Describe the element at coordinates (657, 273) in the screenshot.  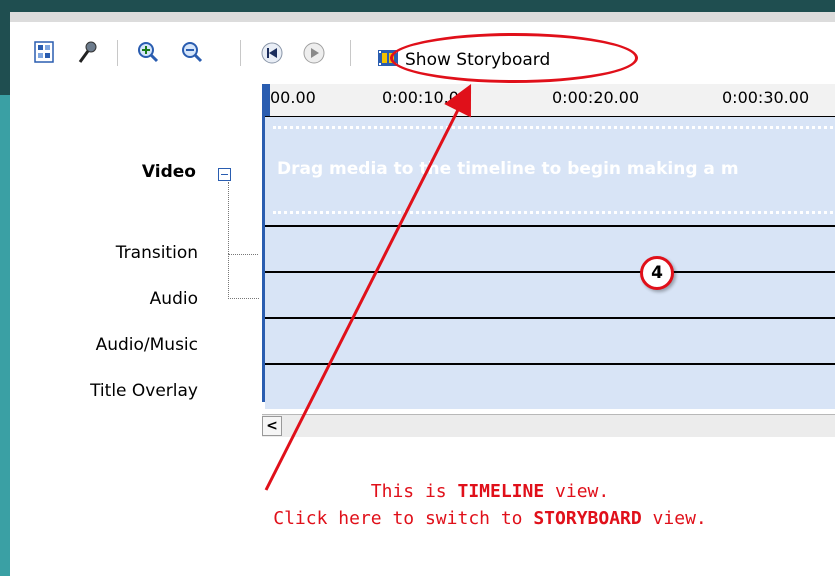
I see `step-number-badge: 4` at that location.